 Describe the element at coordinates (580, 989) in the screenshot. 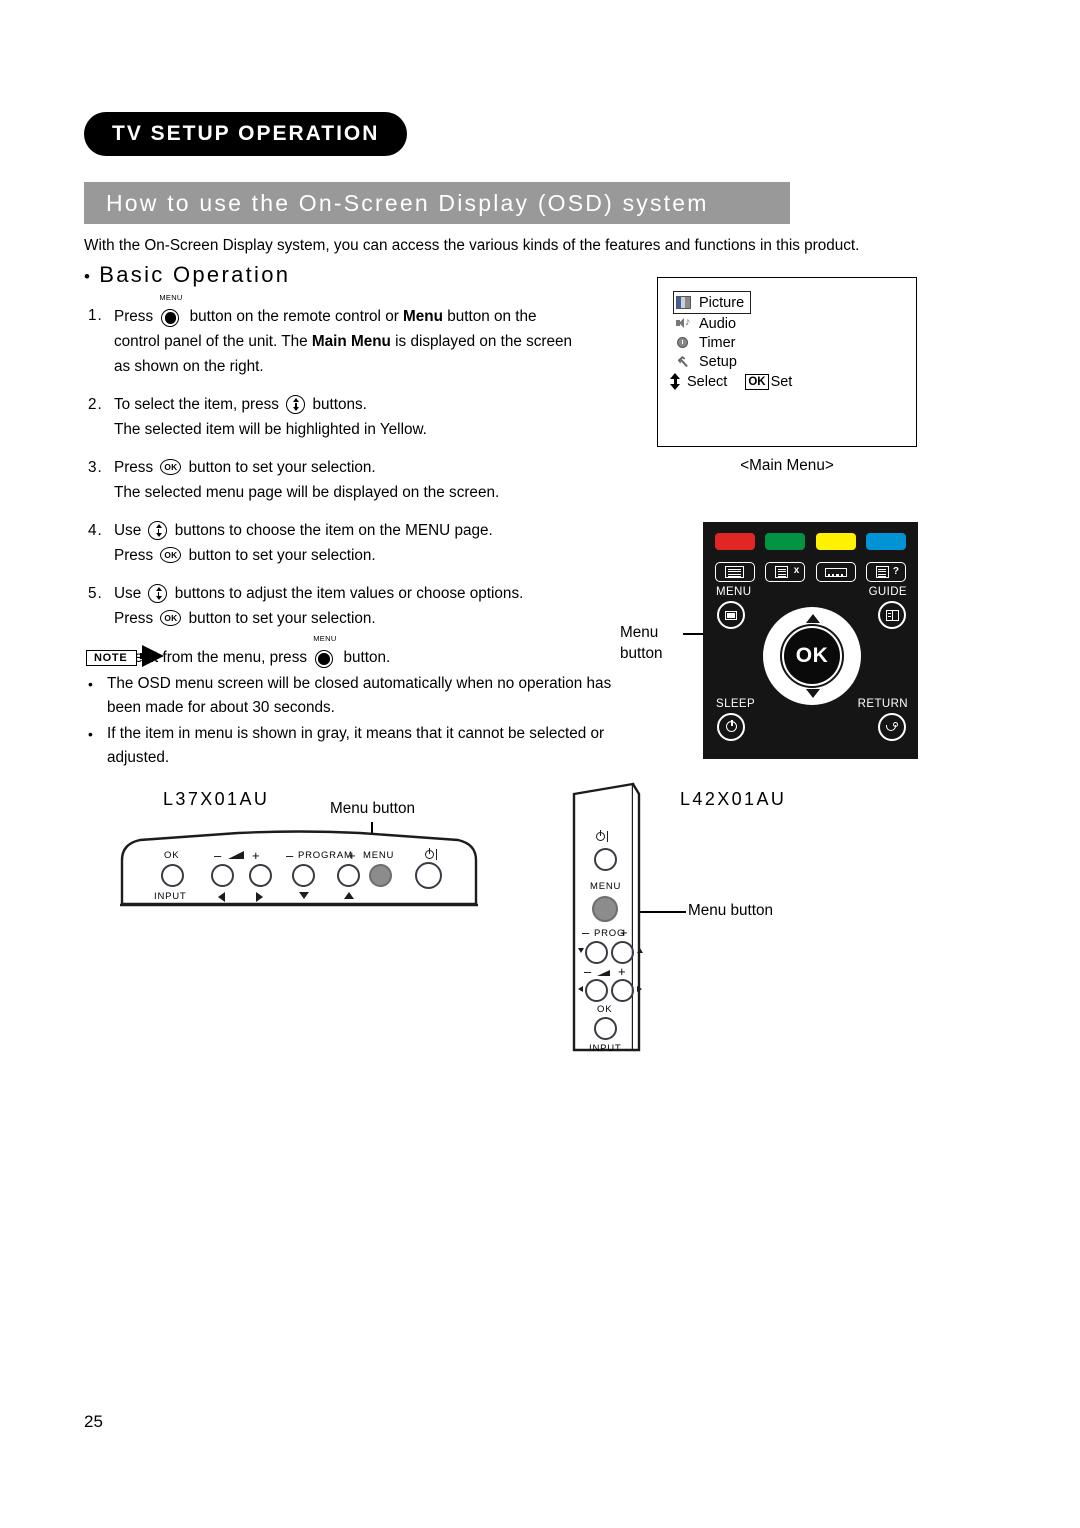

I see `l42-volume-down-arrow-icon` at that location.